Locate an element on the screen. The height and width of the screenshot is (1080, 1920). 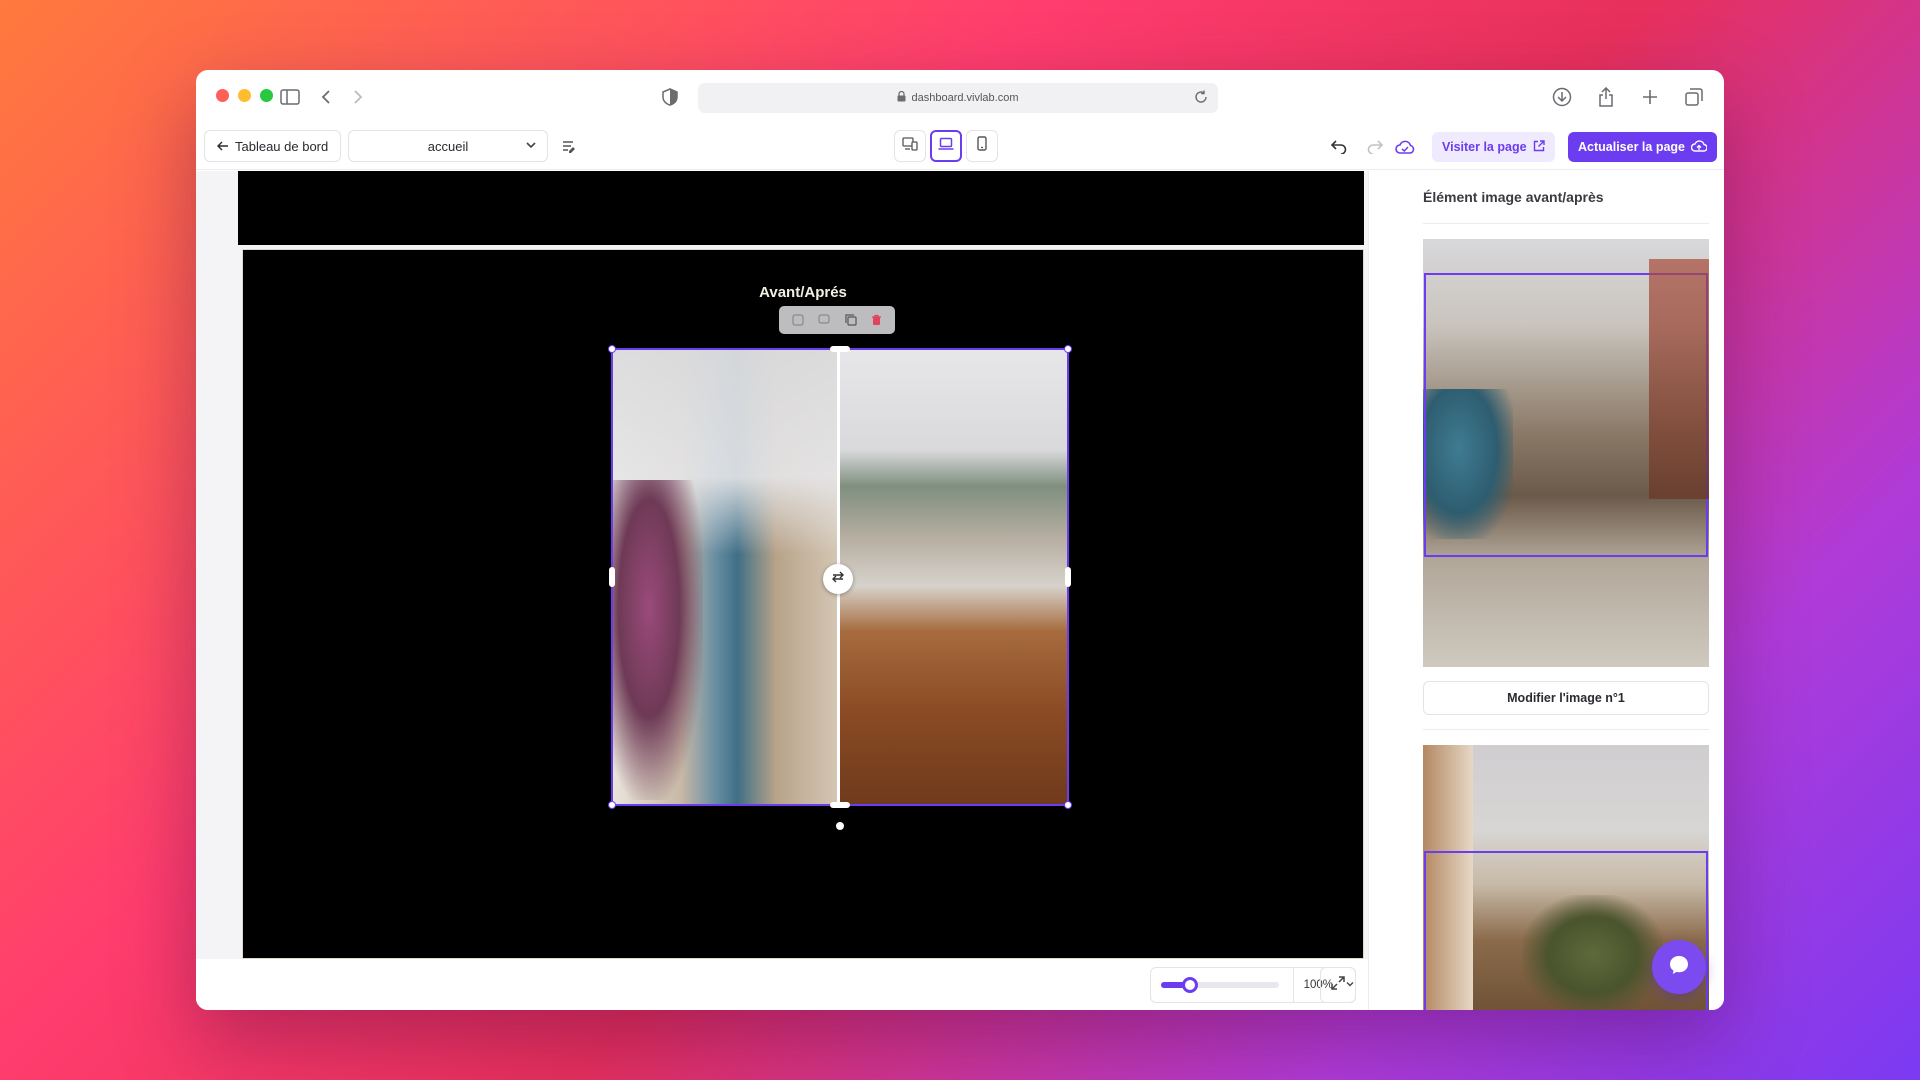
chat-bubble-icon is located at coordinates (1679, 967).